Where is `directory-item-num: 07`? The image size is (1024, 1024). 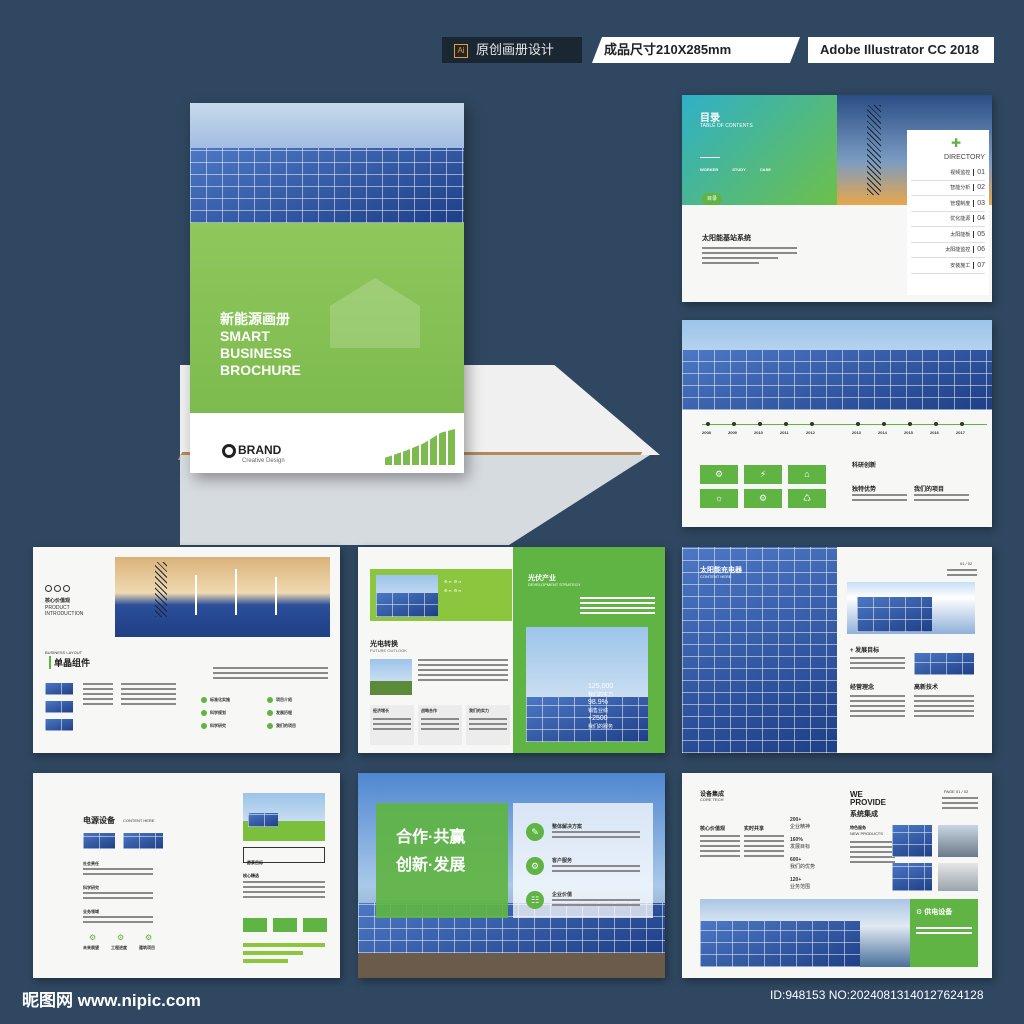 directory-item-num: 07 is located at coordinates (979, 265).